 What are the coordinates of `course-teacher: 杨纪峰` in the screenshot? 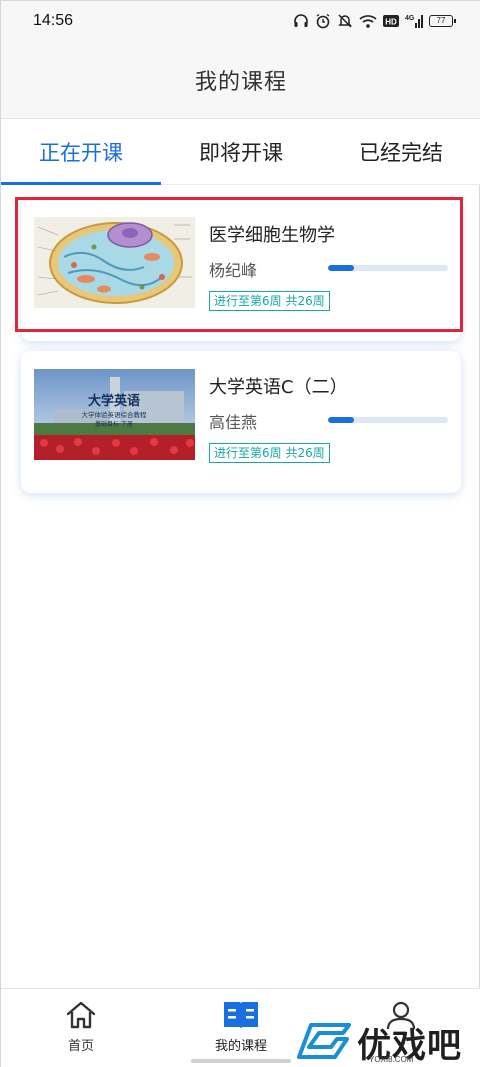 It's located at (233, 270).